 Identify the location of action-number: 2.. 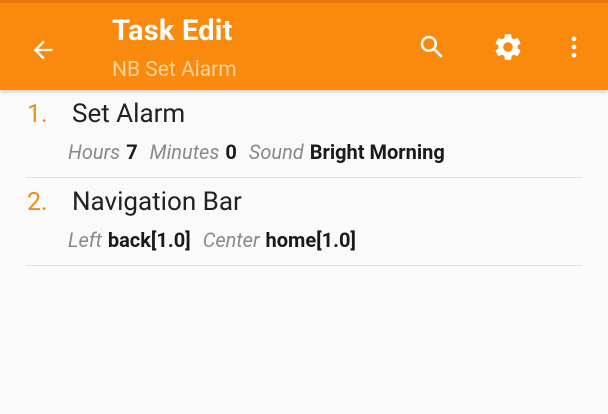
(37, 202).